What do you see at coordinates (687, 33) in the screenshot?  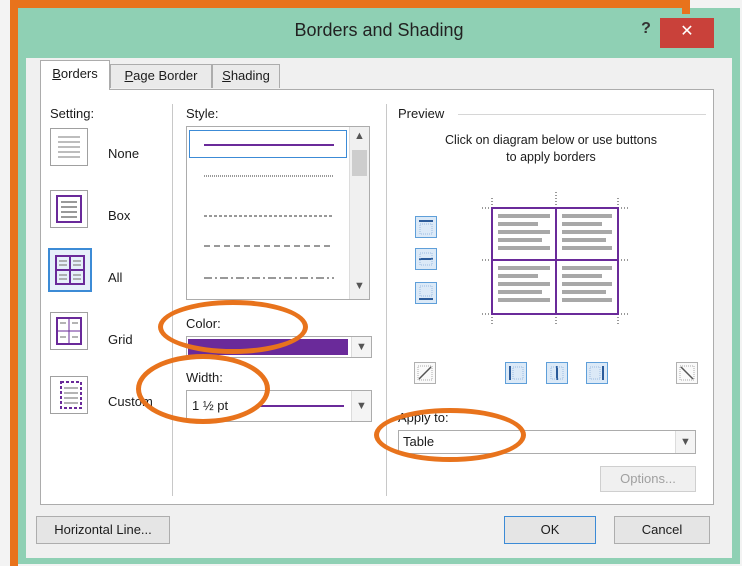 I see `close-button: ✕` at bounding box center [687, 33].